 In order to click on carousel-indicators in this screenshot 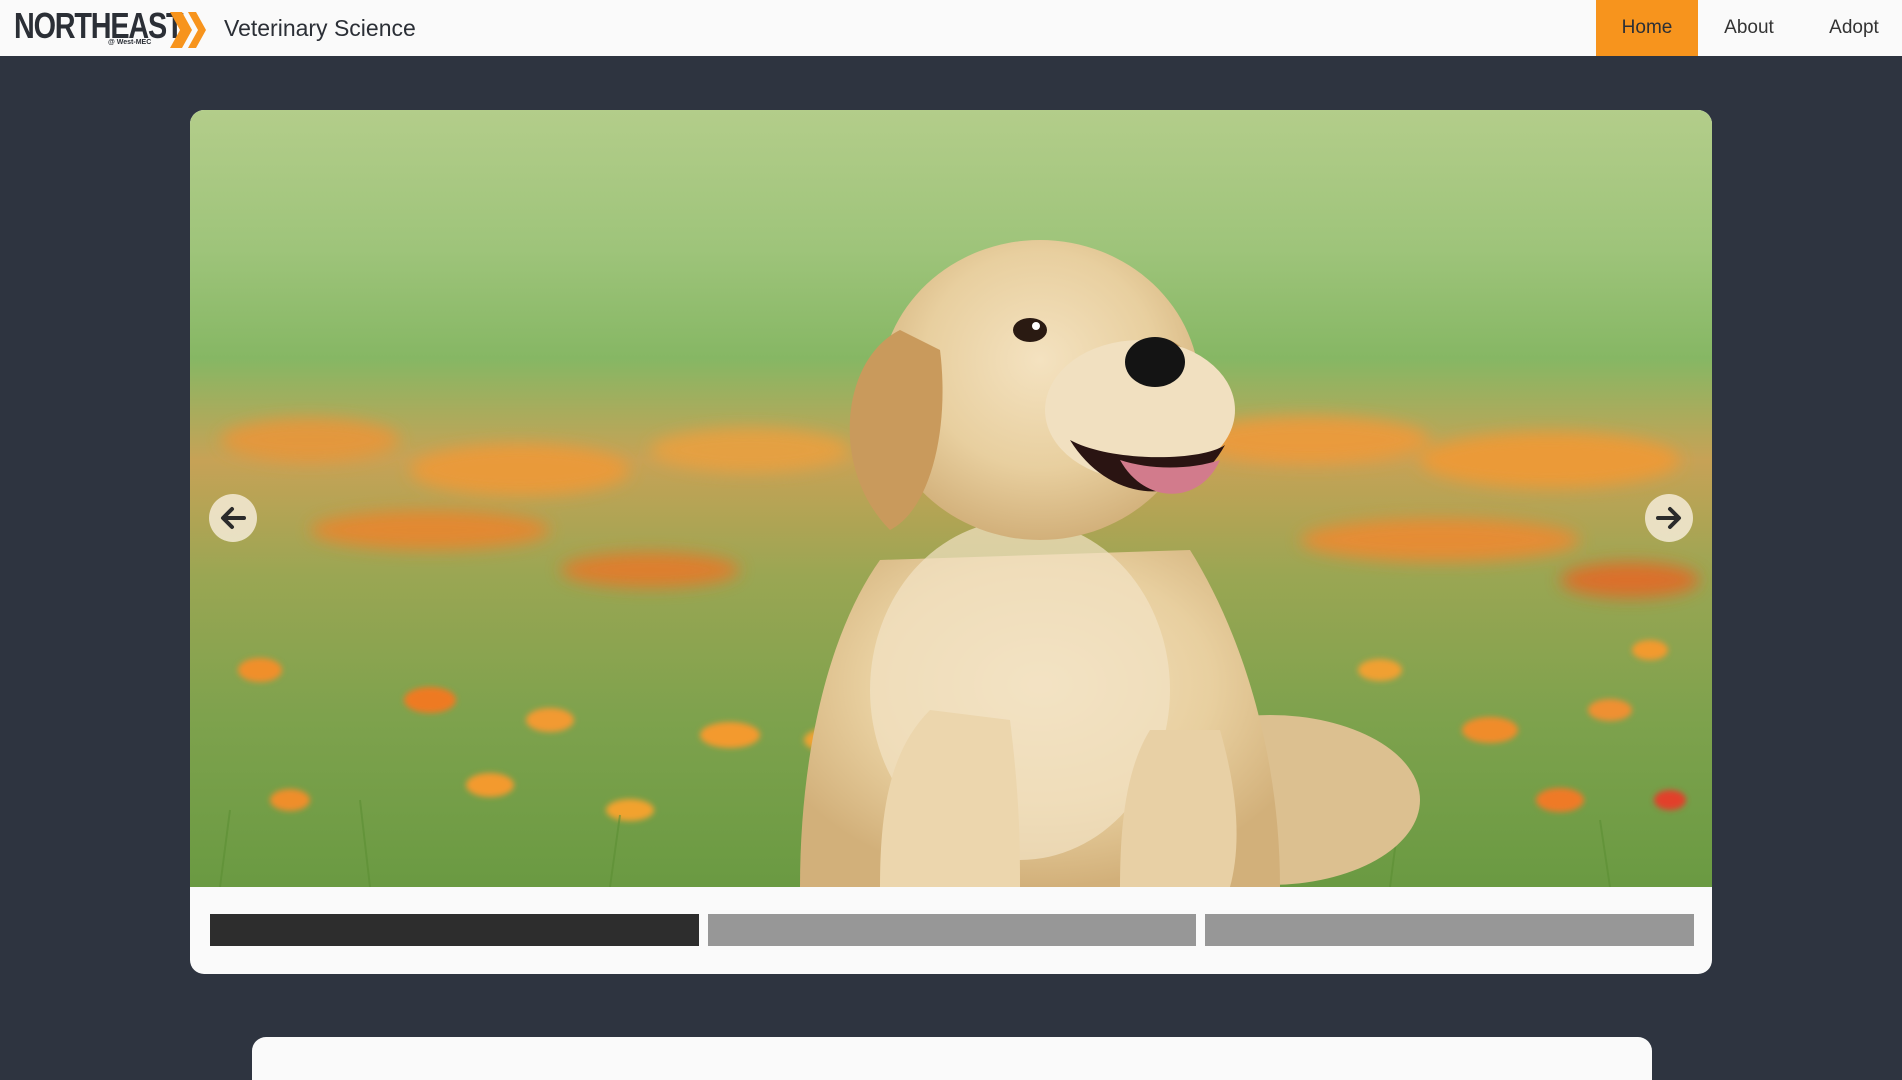, I will do `click(952, 930)`.